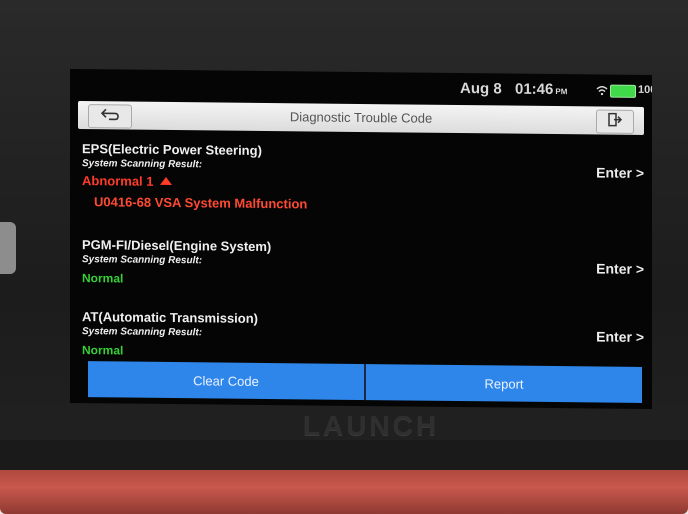  I want to click on status-time: 01:46 PM, so click(541, 89).